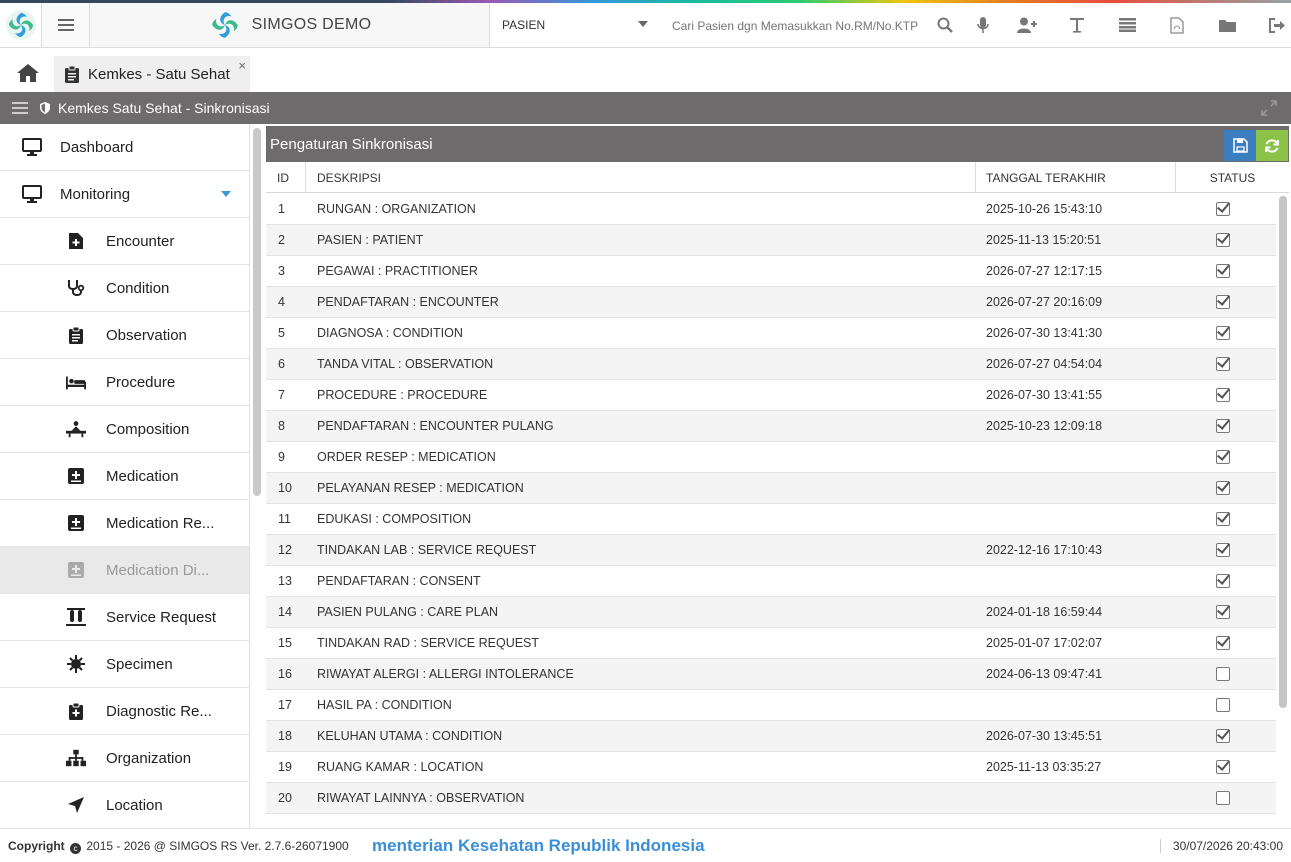 The width and height of the screenshot is (1291, 862). What do you see at coordinates (771, 457) in the screenshot?
I see `table-row: 9 ORDER RESEP : MEDICATION` at bounding box center [771, 457].